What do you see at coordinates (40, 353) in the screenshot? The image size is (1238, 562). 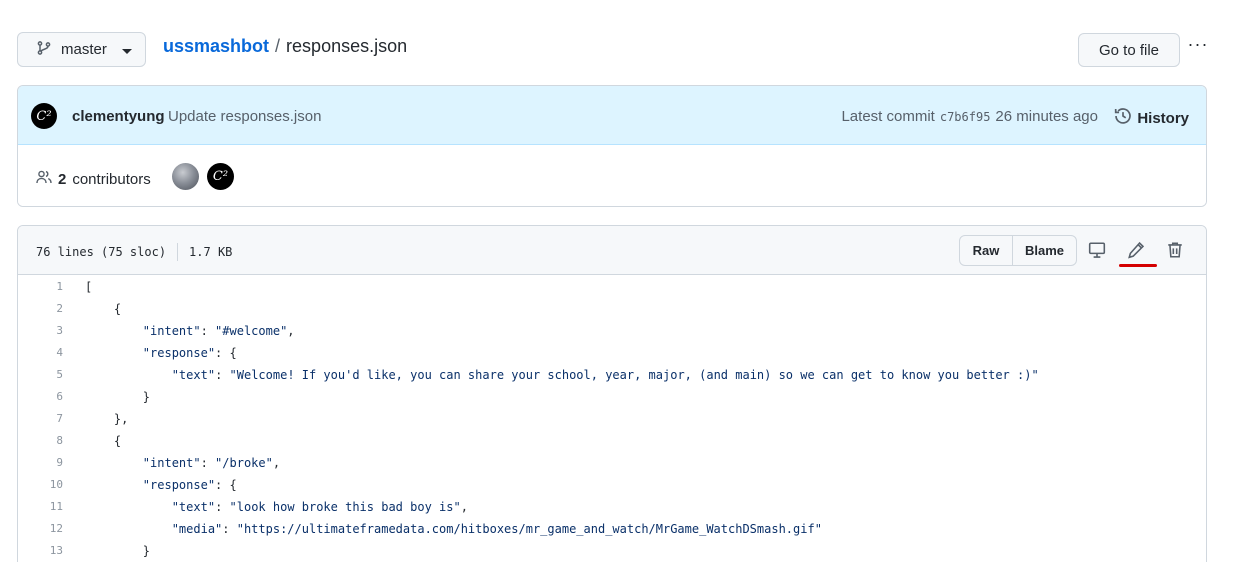 I see `line-number: 4` at bounding box center [40, 353].